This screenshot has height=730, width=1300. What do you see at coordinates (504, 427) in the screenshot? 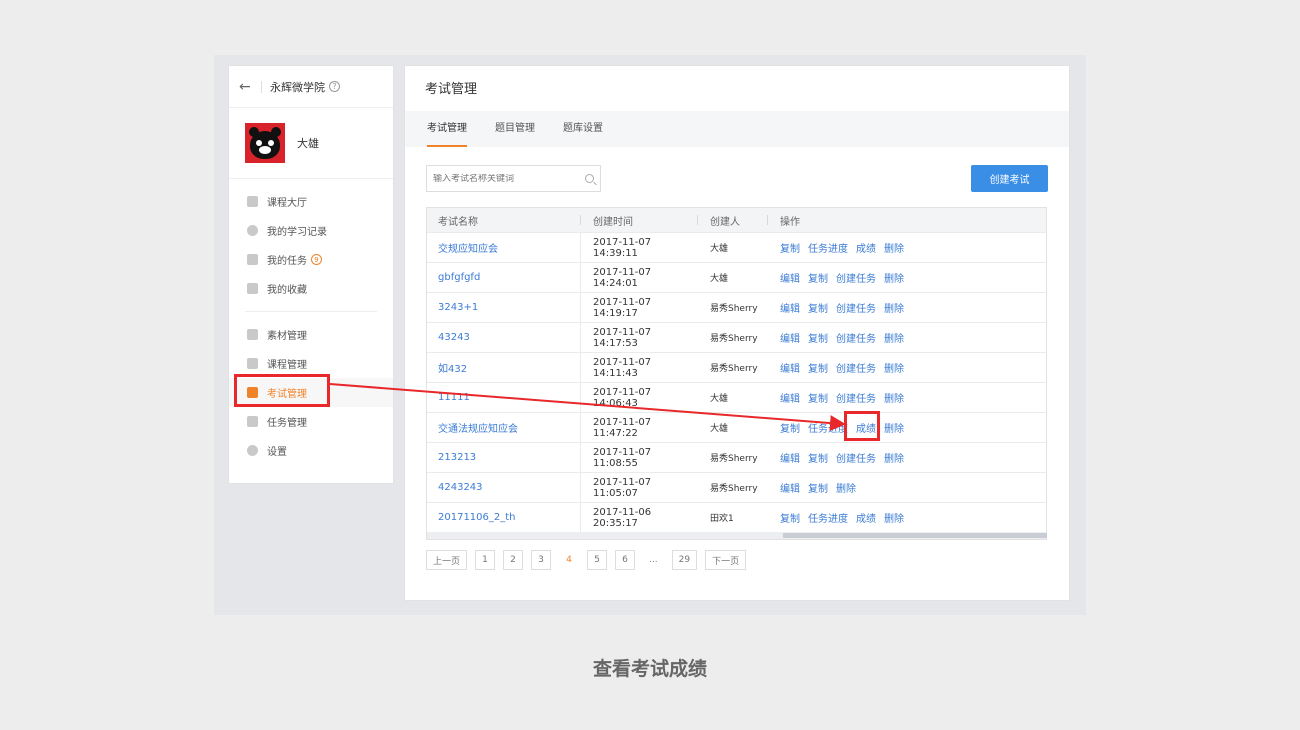
I see `exam-name-link: 交通法规应知应会` at bounding box center [504, 427].